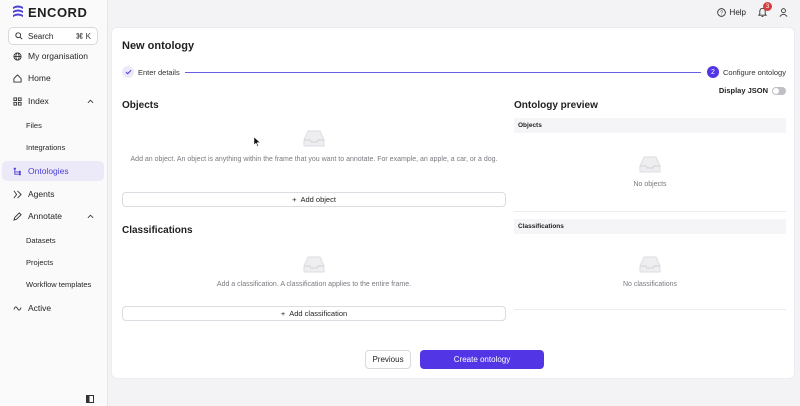  I want to click on preview-objects-header: Objects, so click(650, 125).